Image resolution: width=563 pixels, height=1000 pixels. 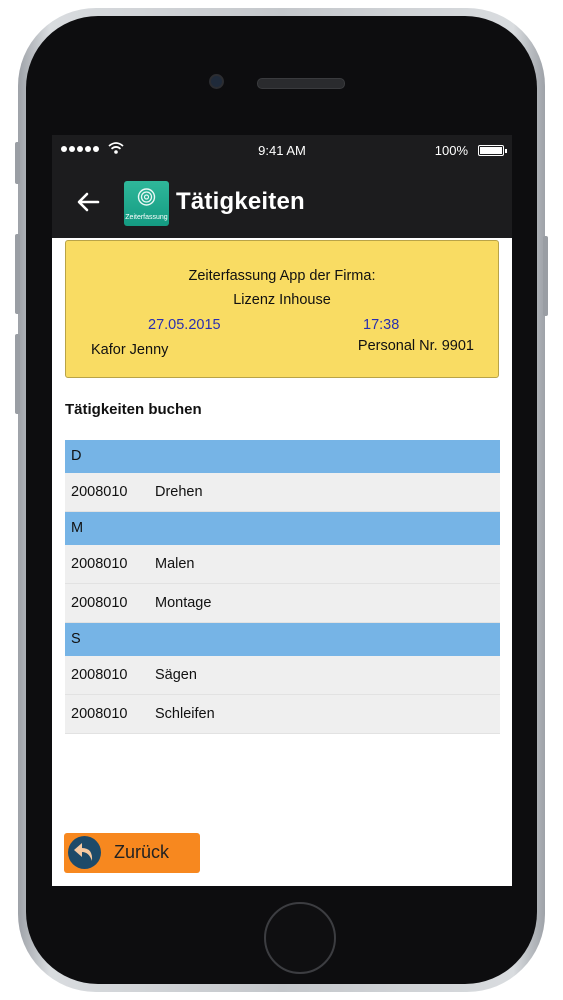 I want to click on undo-icon, so click(x=84, y=852).